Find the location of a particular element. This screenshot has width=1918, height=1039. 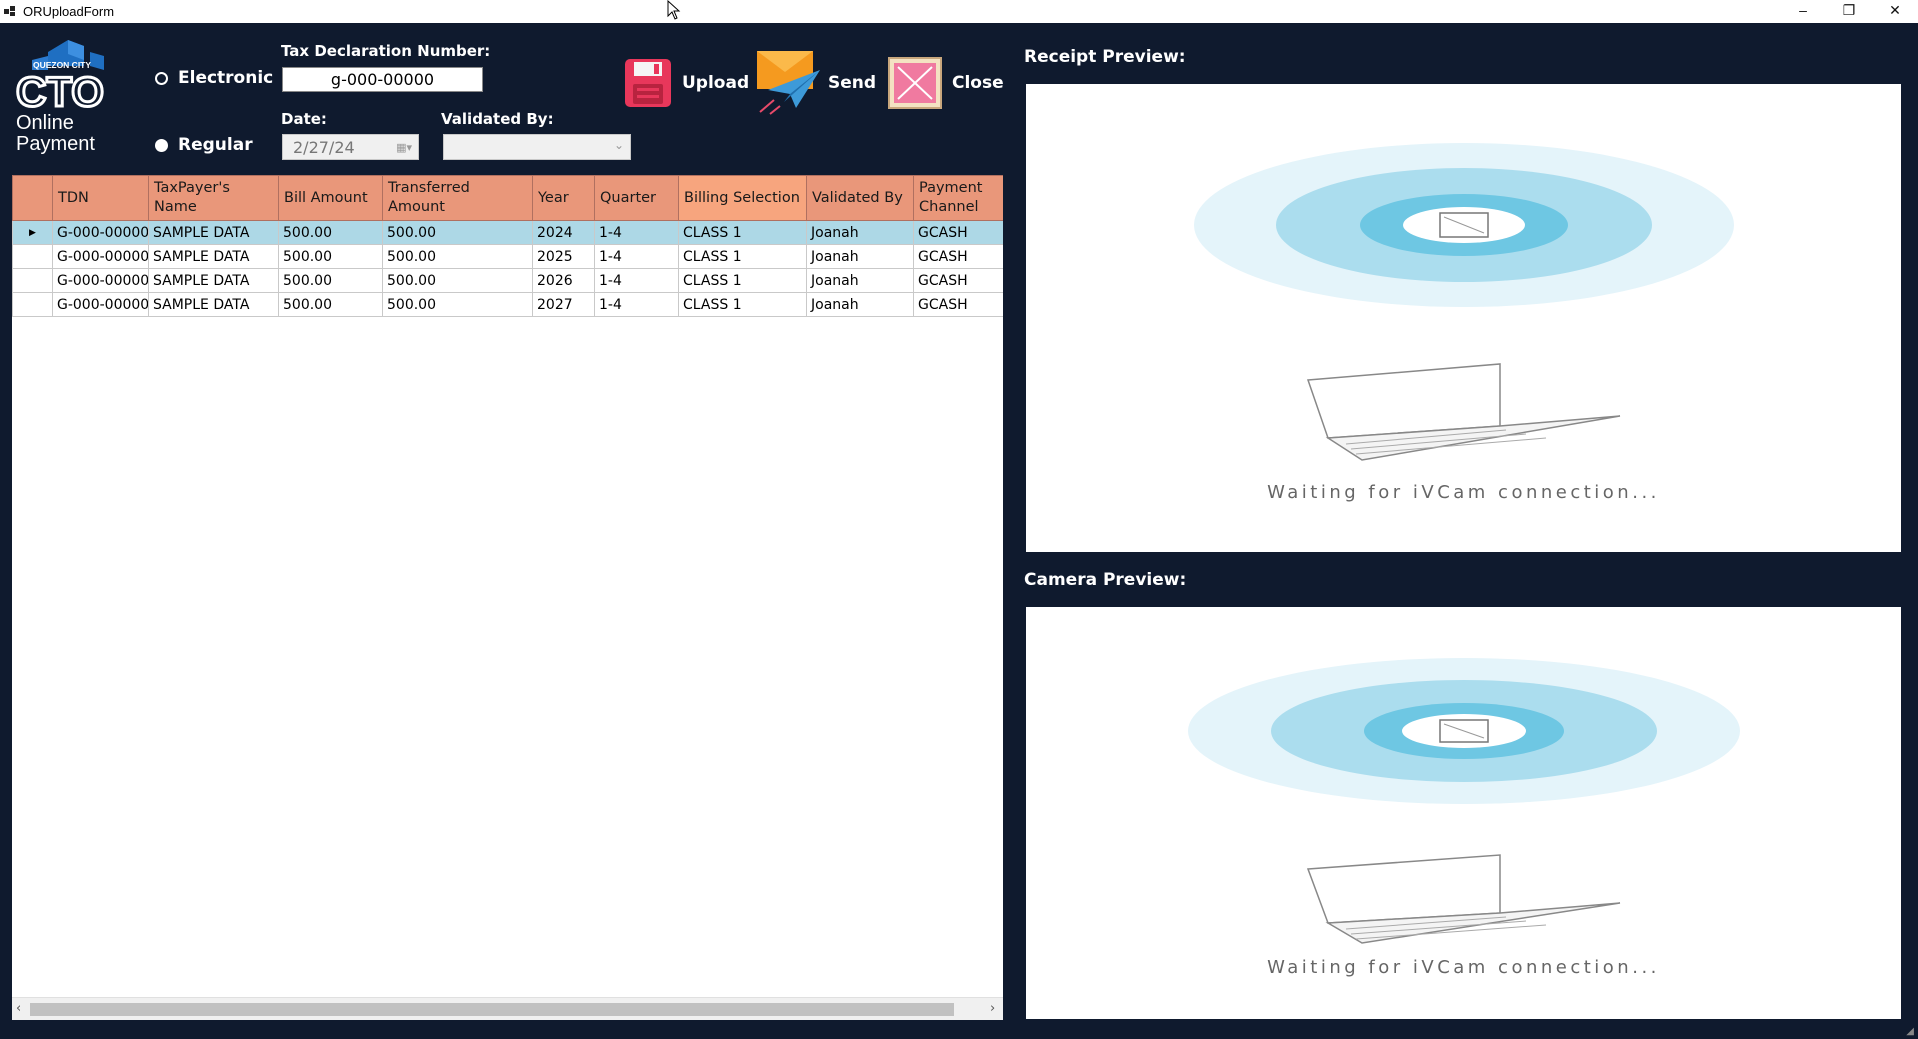

chevron-down-icon: ⌄ is located at coordinates (619, 145).